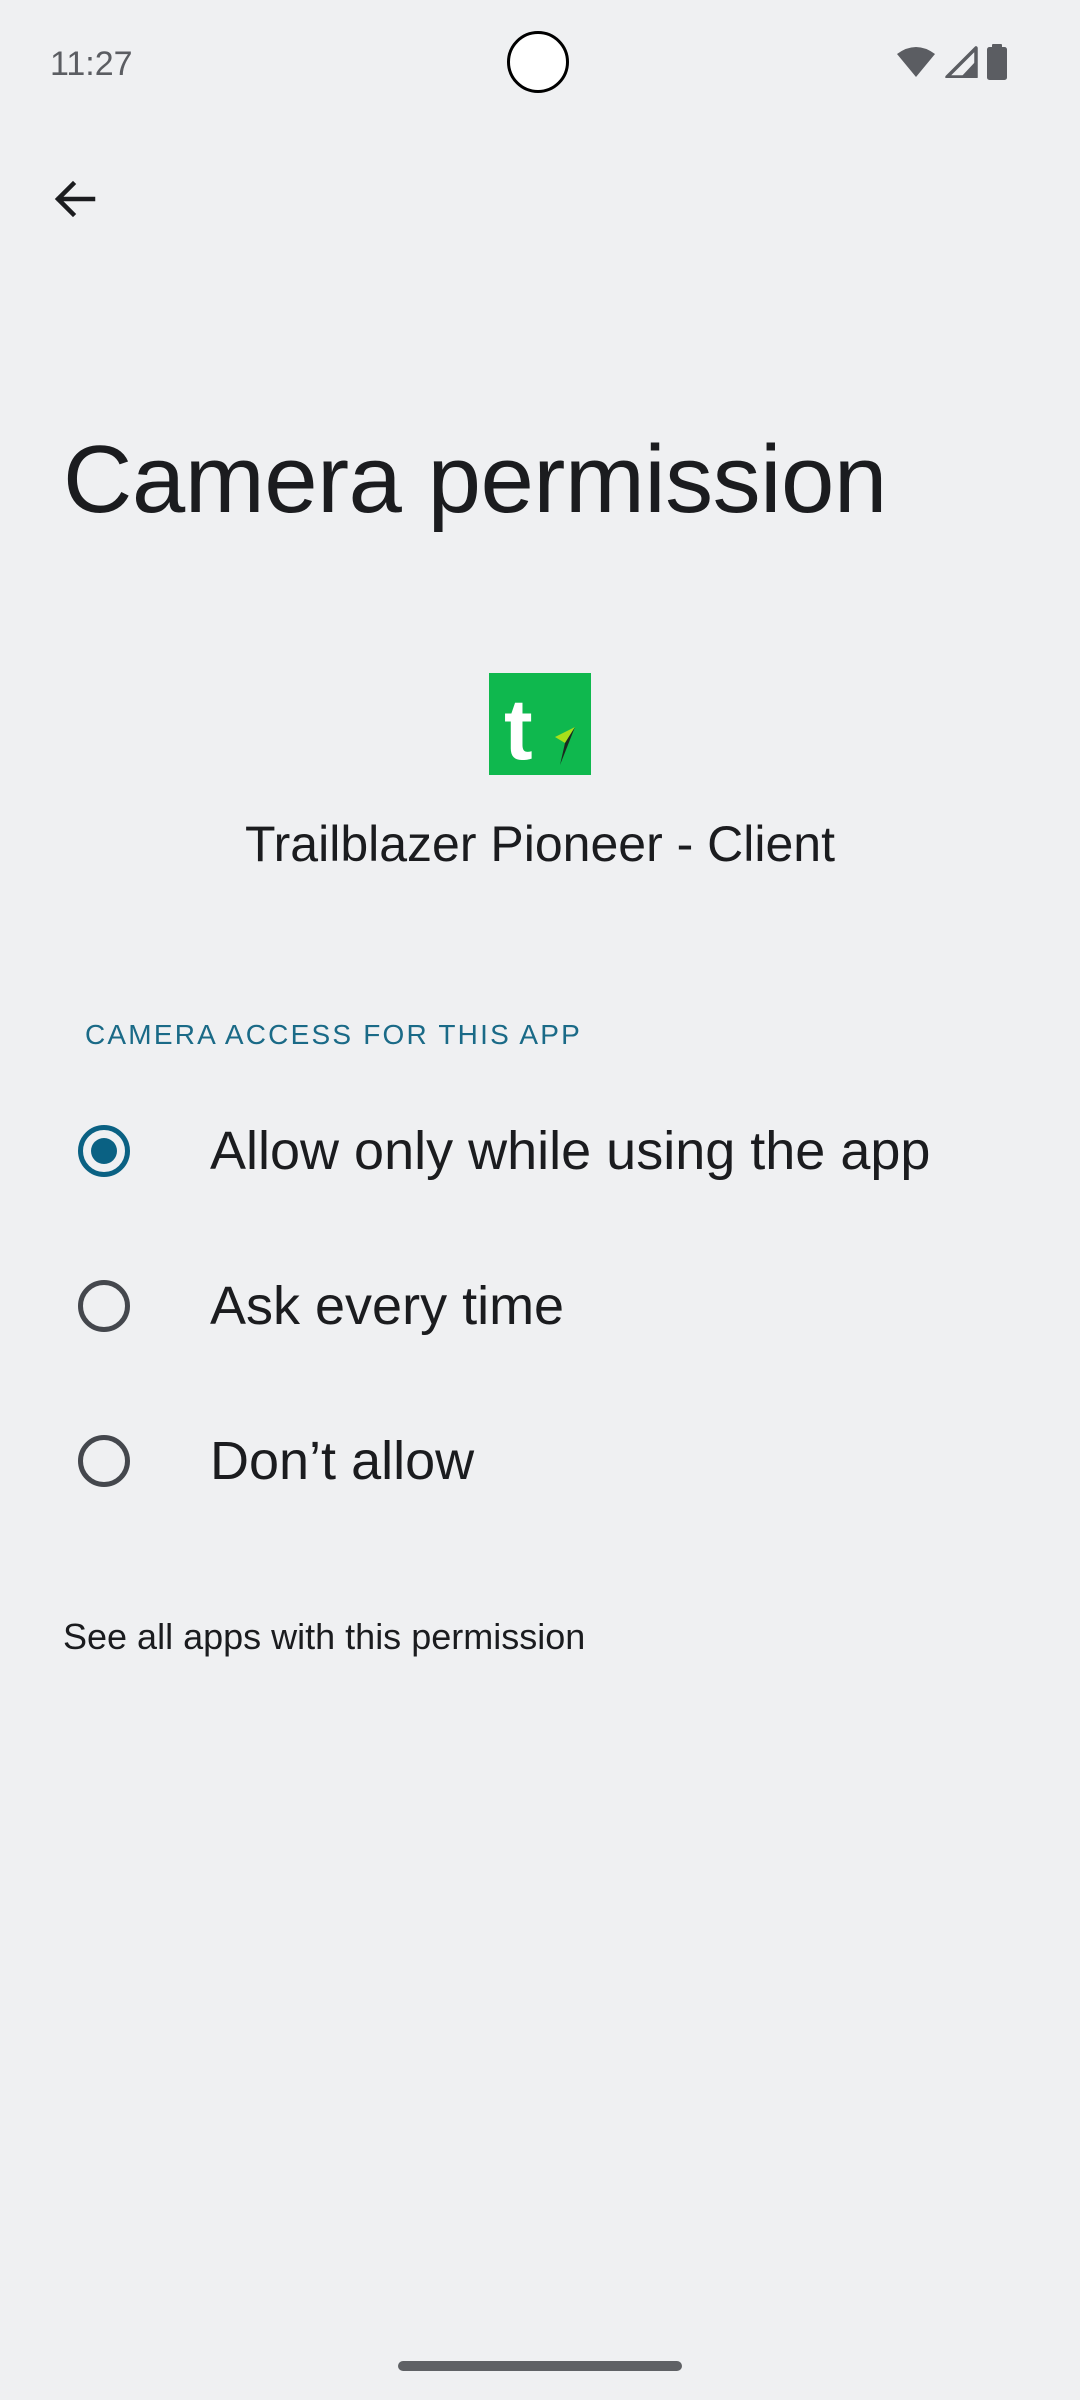 The image size is (1080, 2400). I want to click on arrow-back-icon, so click(75, 199).